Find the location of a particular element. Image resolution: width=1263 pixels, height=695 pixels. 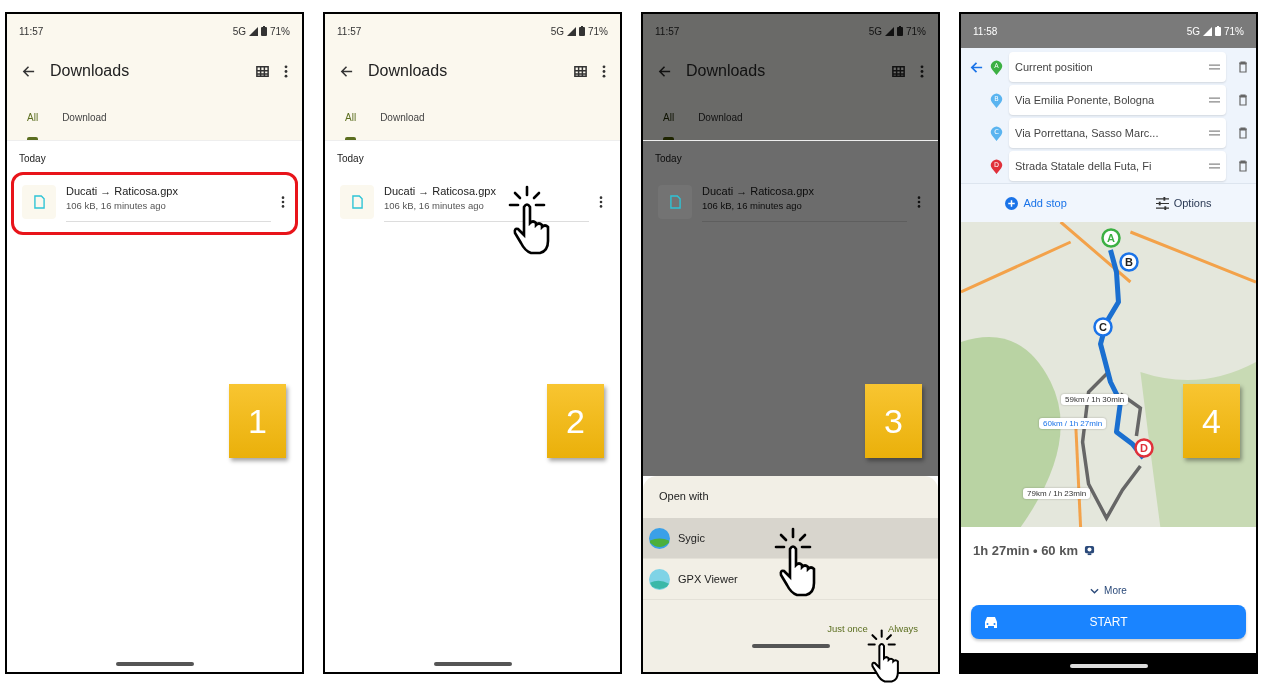

stop-field: Strada Statale della Futa, Fi is located at coordinates (1117, 166).